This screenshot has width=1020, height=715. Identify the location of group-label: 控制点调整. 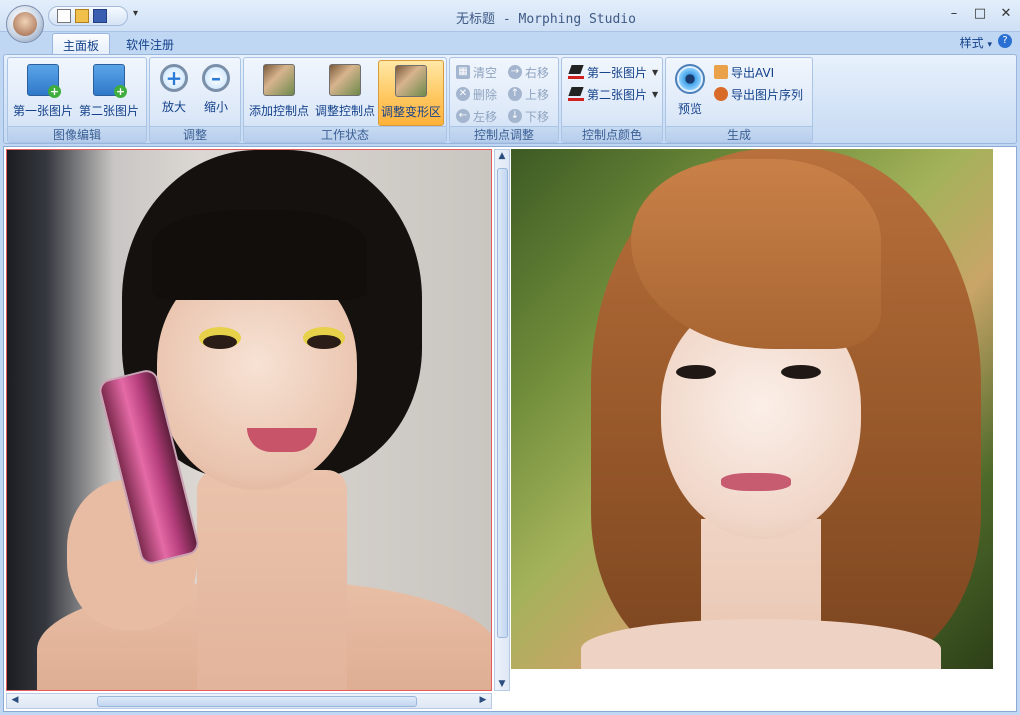
(504, 134).